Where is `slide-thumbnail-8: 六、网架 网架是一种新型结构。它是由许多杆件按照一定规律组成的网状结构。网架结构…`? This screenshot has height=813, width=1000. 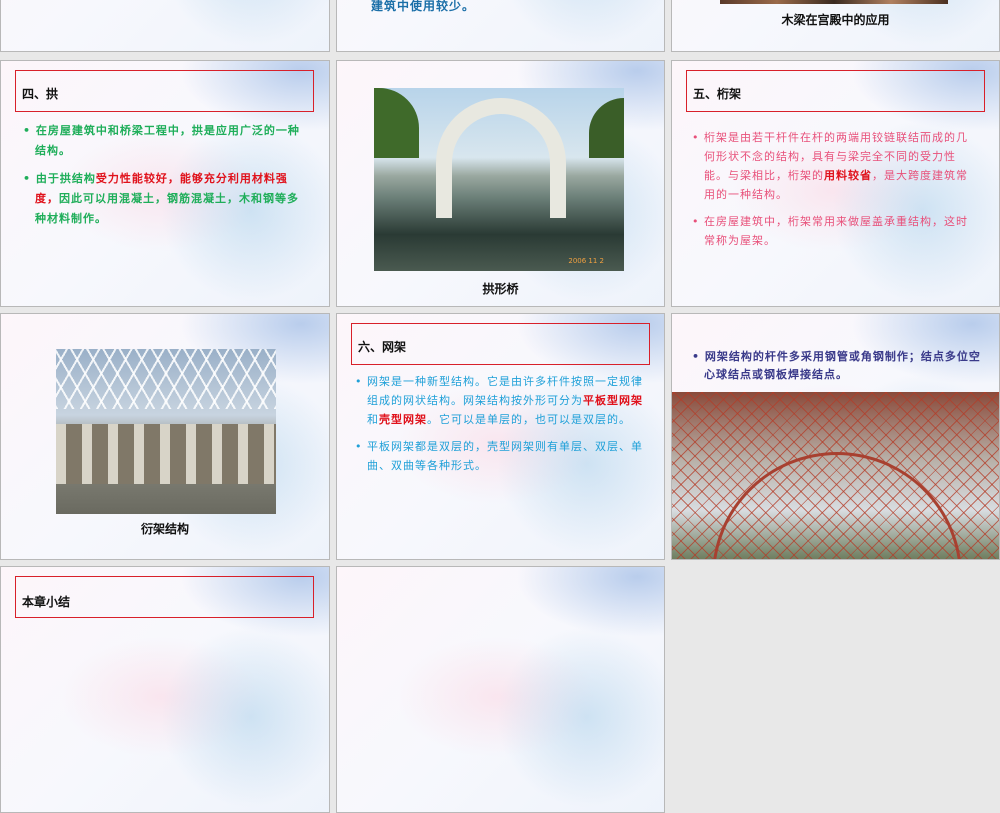 slide-thumbnail-8: 六、网架 网架是一种新型结构。它是由许多杆件按照一定规律组成的网状结构。网架结构… is located at coordinates (500, 436).